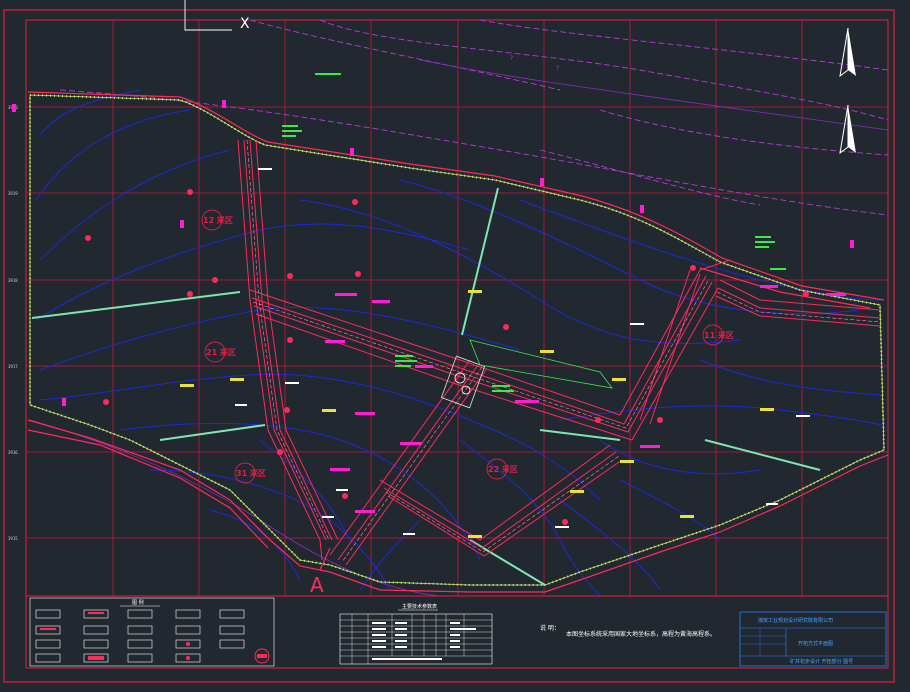  I want to click on ucs-icon: X, so click(217, 16).